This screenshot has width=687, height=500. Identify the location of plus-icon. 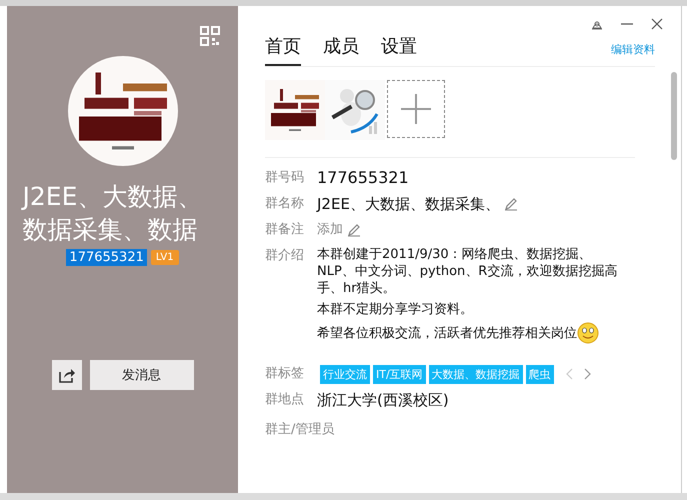
(416, 109).